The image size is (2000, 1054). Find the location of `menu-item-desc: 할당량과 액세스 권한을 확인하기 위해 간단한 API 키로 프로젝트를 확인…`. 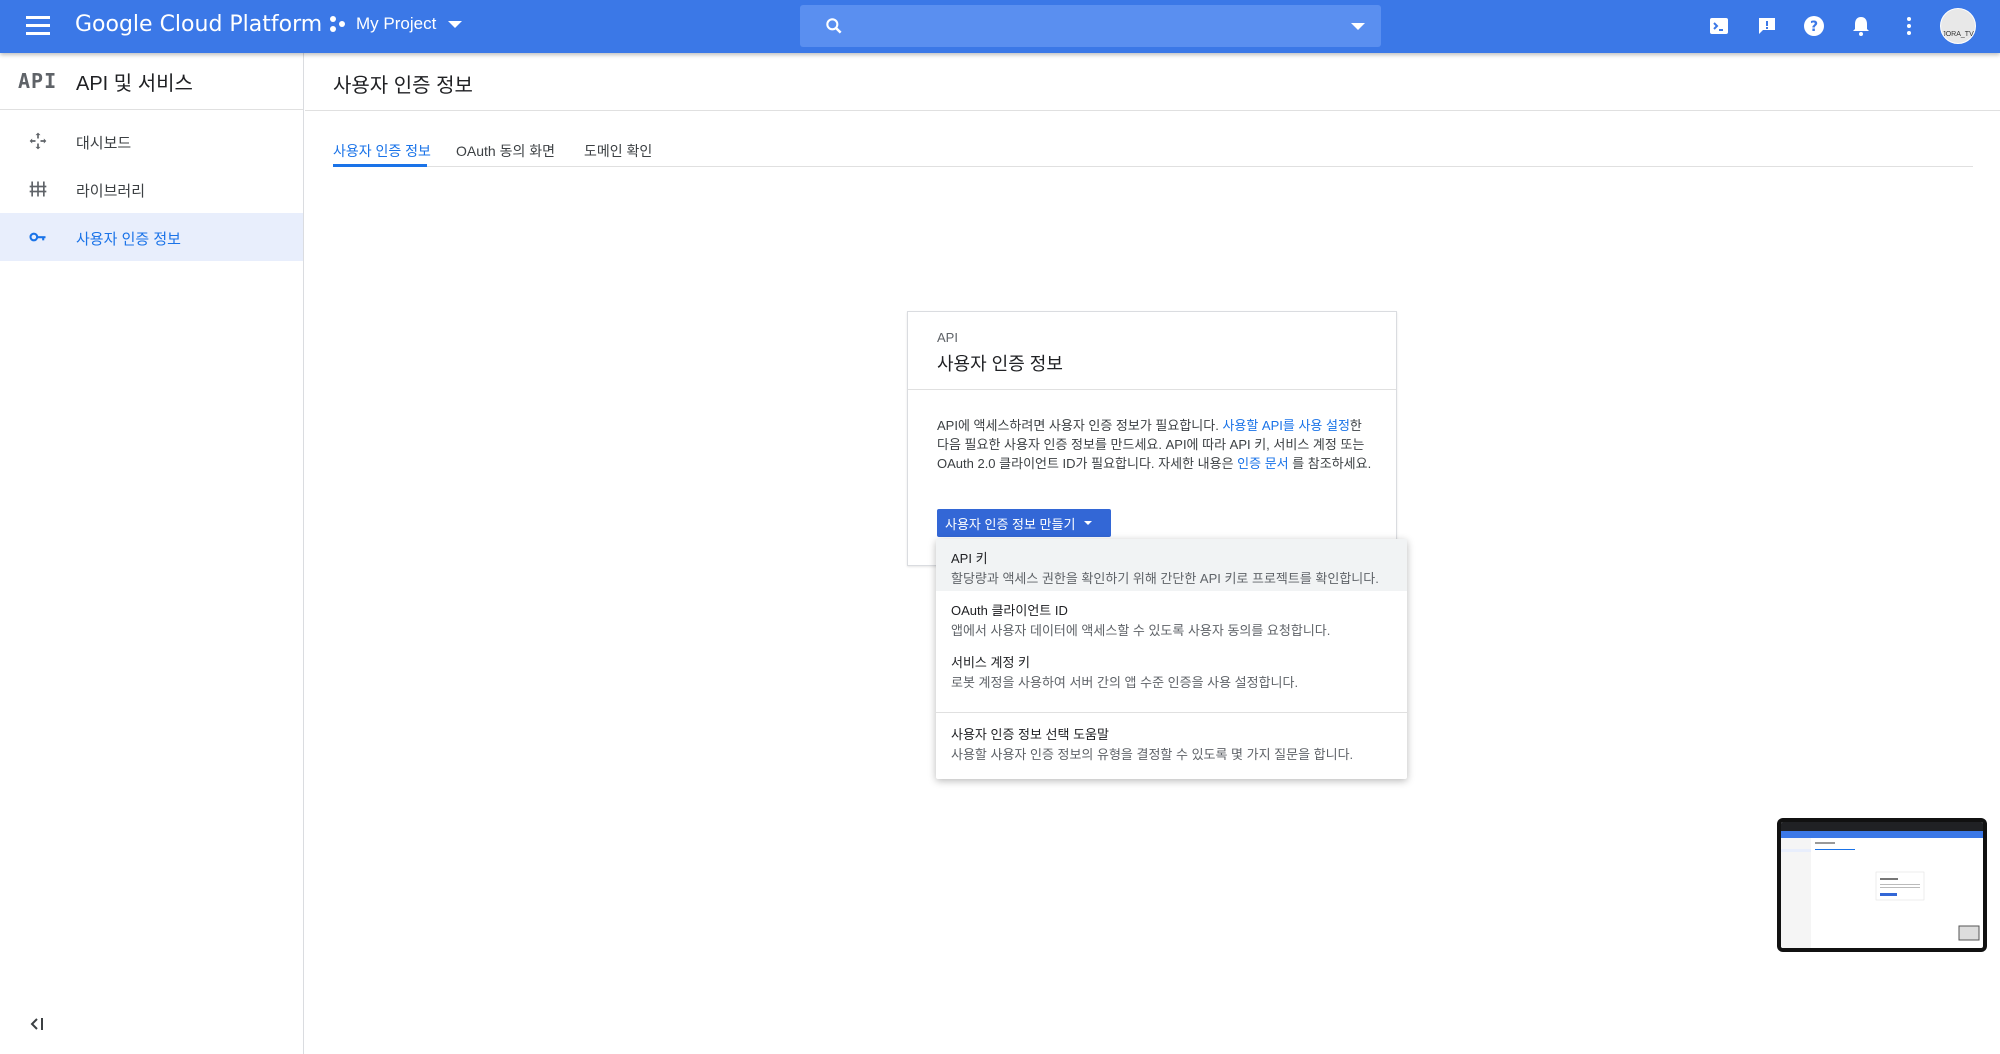

menu-item-desc: 할당량과 액세스 권한을 확인하기 위해 간단한 API 키로 프로젝트를 확인… is located at coordinates (1165, 578).